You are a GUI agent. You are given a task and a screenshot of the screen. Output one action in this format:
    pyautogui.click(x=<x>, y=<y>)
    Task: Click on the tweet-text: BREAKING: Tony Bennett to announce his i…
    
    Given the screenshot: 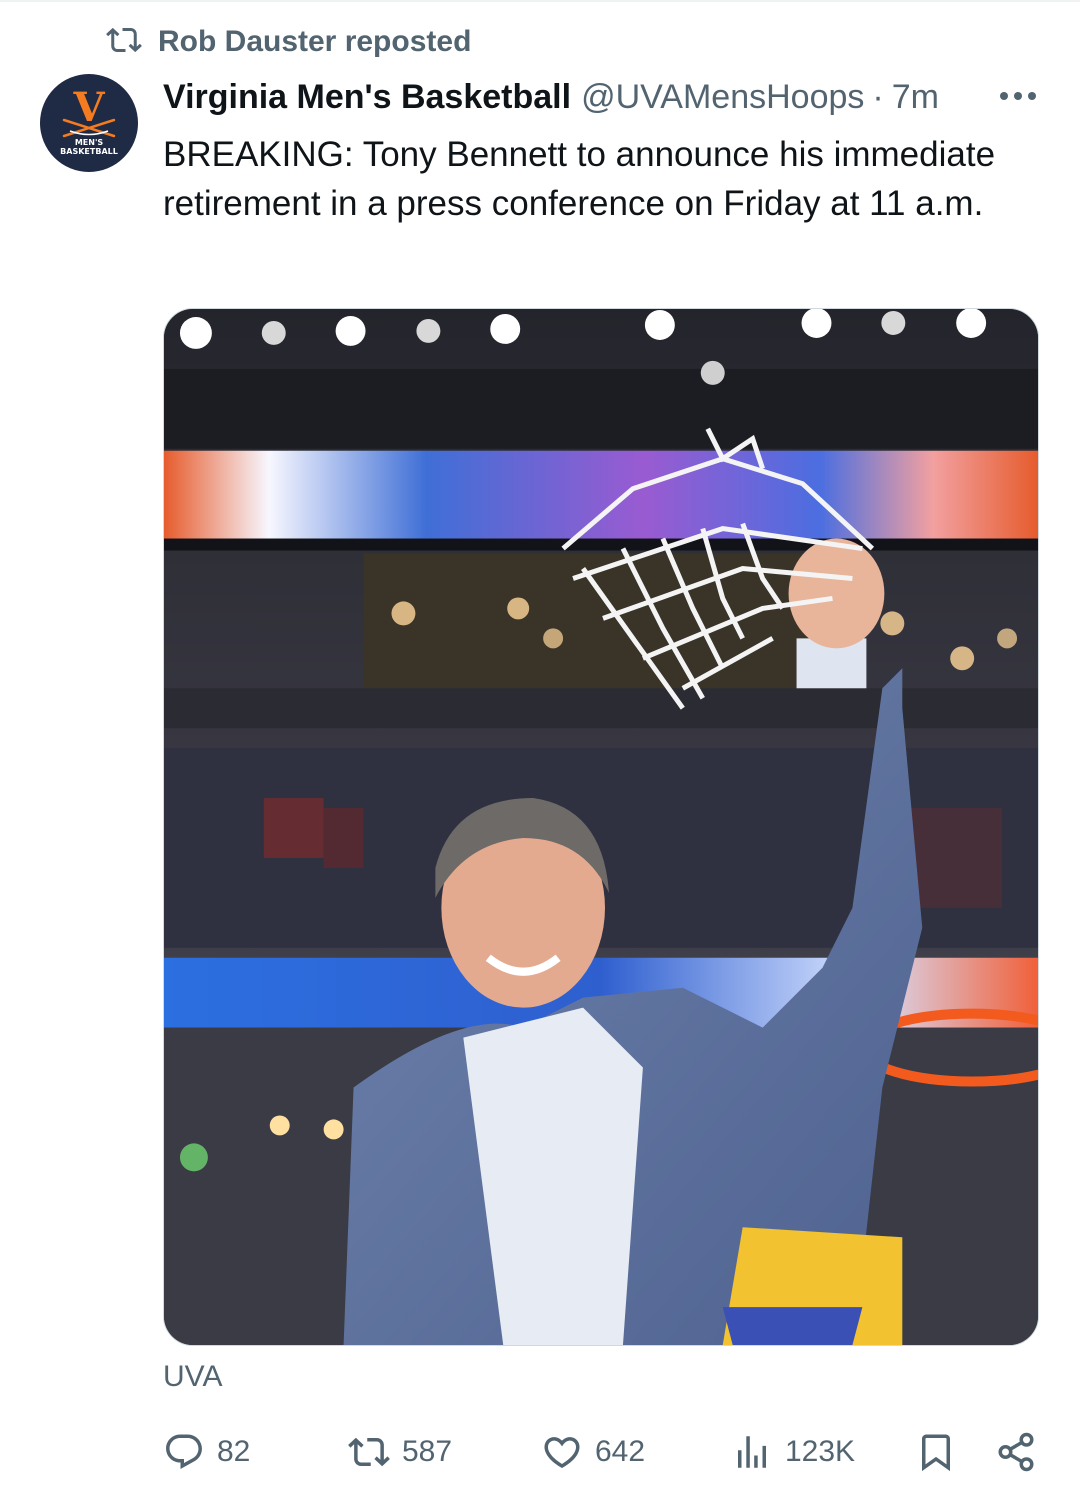 What is the action you would take?
    pyautogui.click(x=579, y=179)
    